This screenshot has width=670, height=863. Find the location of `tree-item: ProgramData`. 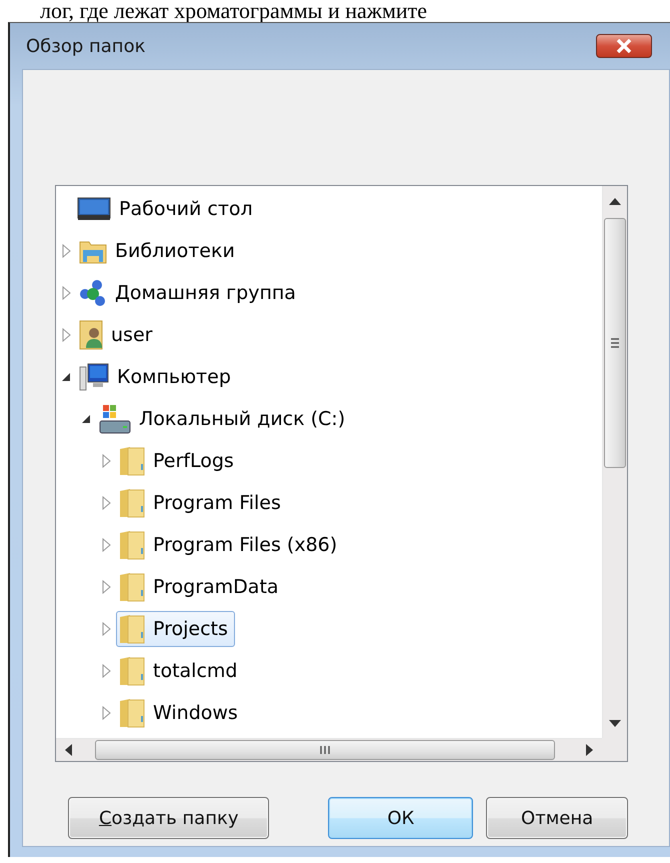

tree-item: ProgramData is located at coordinates (201, 587).